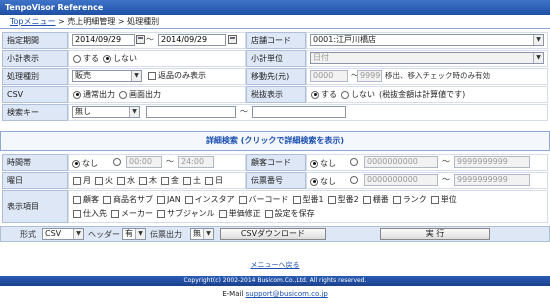 Image resolution: width=550 pixels, height=304 pixels. Describe the element at coordinates (186, 213) in the screenshot. I see `display-item-subgenre: サブジャンル` at that location.